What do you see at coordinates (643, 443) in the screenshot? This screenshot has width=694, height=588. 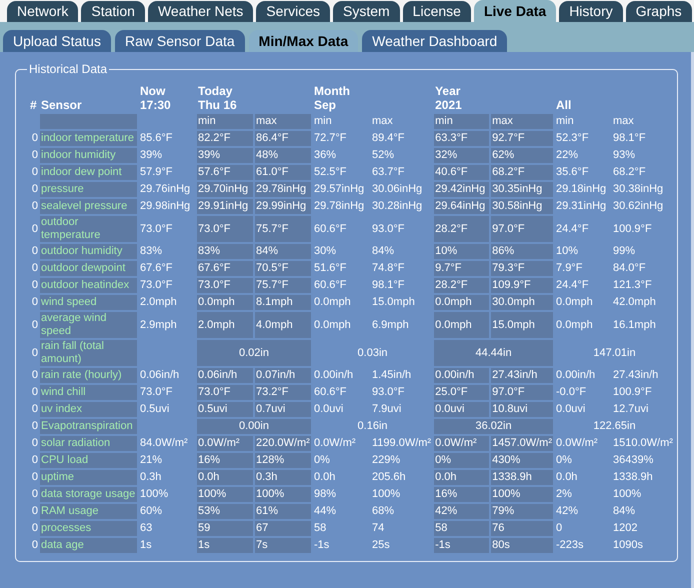 I see `table-cell: 1510.0W/m²` at bounding box center [643, 443].